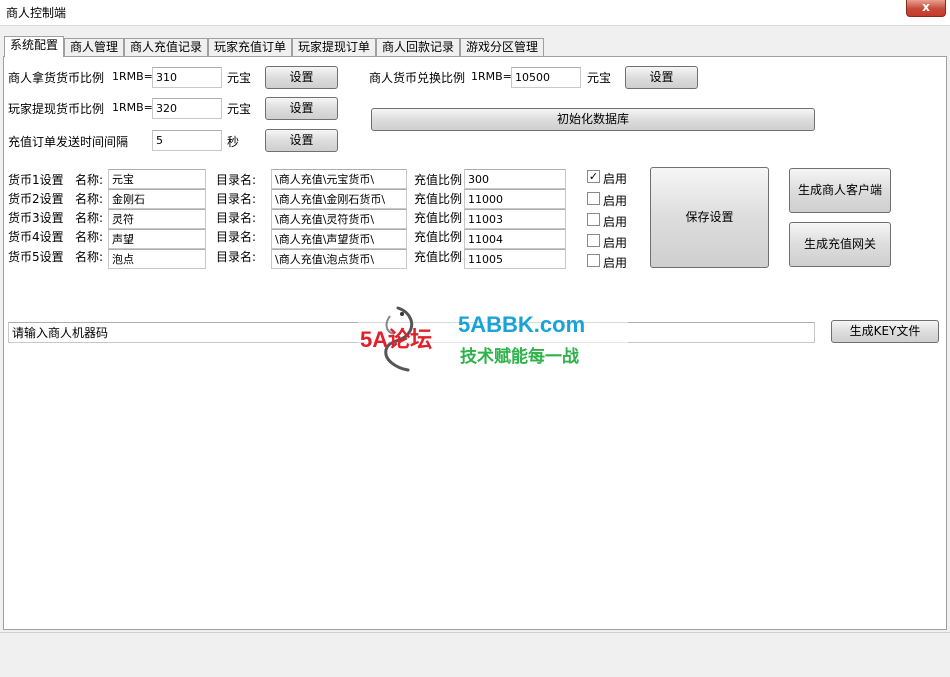  Describe the element at coordinates (475, 13) in the screenshot. I see `title-bar: 商人控制端 x` at that location.